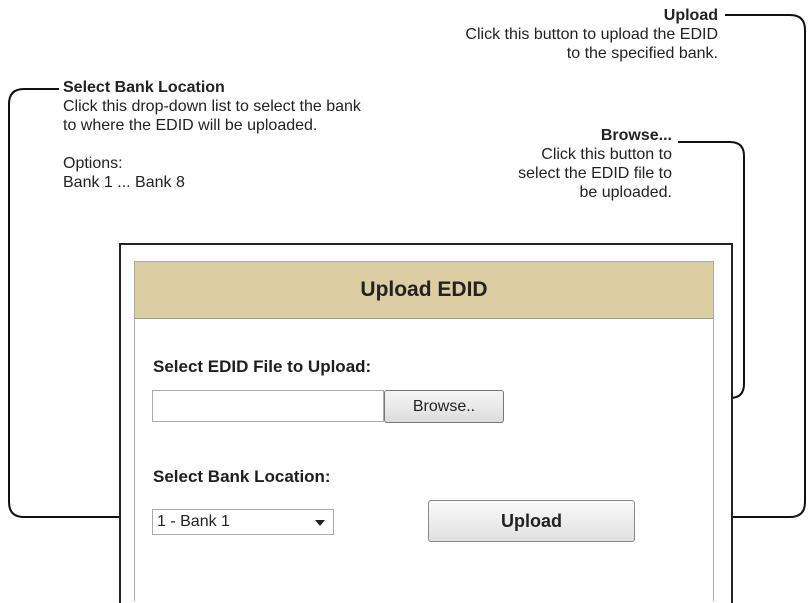 This screenshot has width=810, height=603. Describe the element at coordinates (595, 173) in the screenshot. I see `callout-browse-line2: select the EDID file to` at that location.